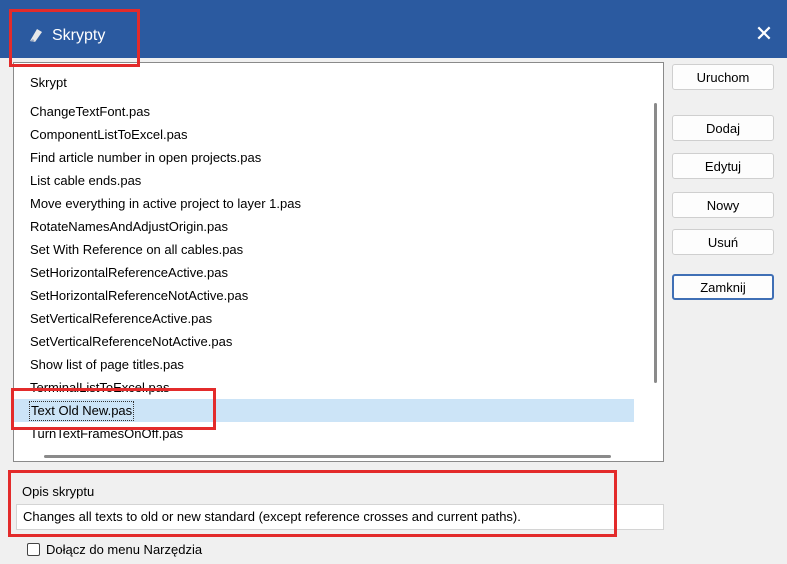 This screenshot has width=787, height=564. Describe the element at coordinates (139, 295) in the screenshot. I see `list-item-label: SetHorizontalReferenceNotActive.pas` at that location.